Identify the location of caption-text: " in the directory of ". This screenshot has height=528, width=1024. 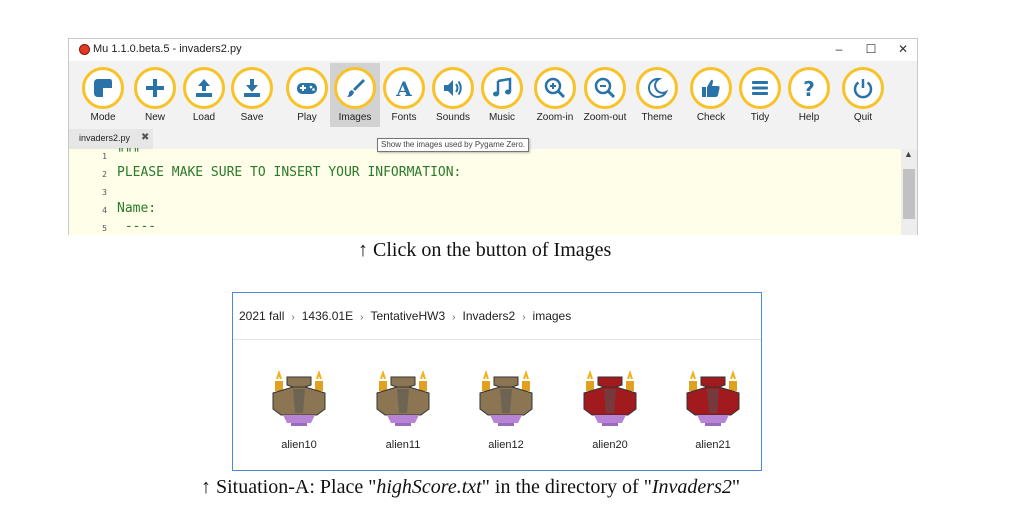
(566, 487).